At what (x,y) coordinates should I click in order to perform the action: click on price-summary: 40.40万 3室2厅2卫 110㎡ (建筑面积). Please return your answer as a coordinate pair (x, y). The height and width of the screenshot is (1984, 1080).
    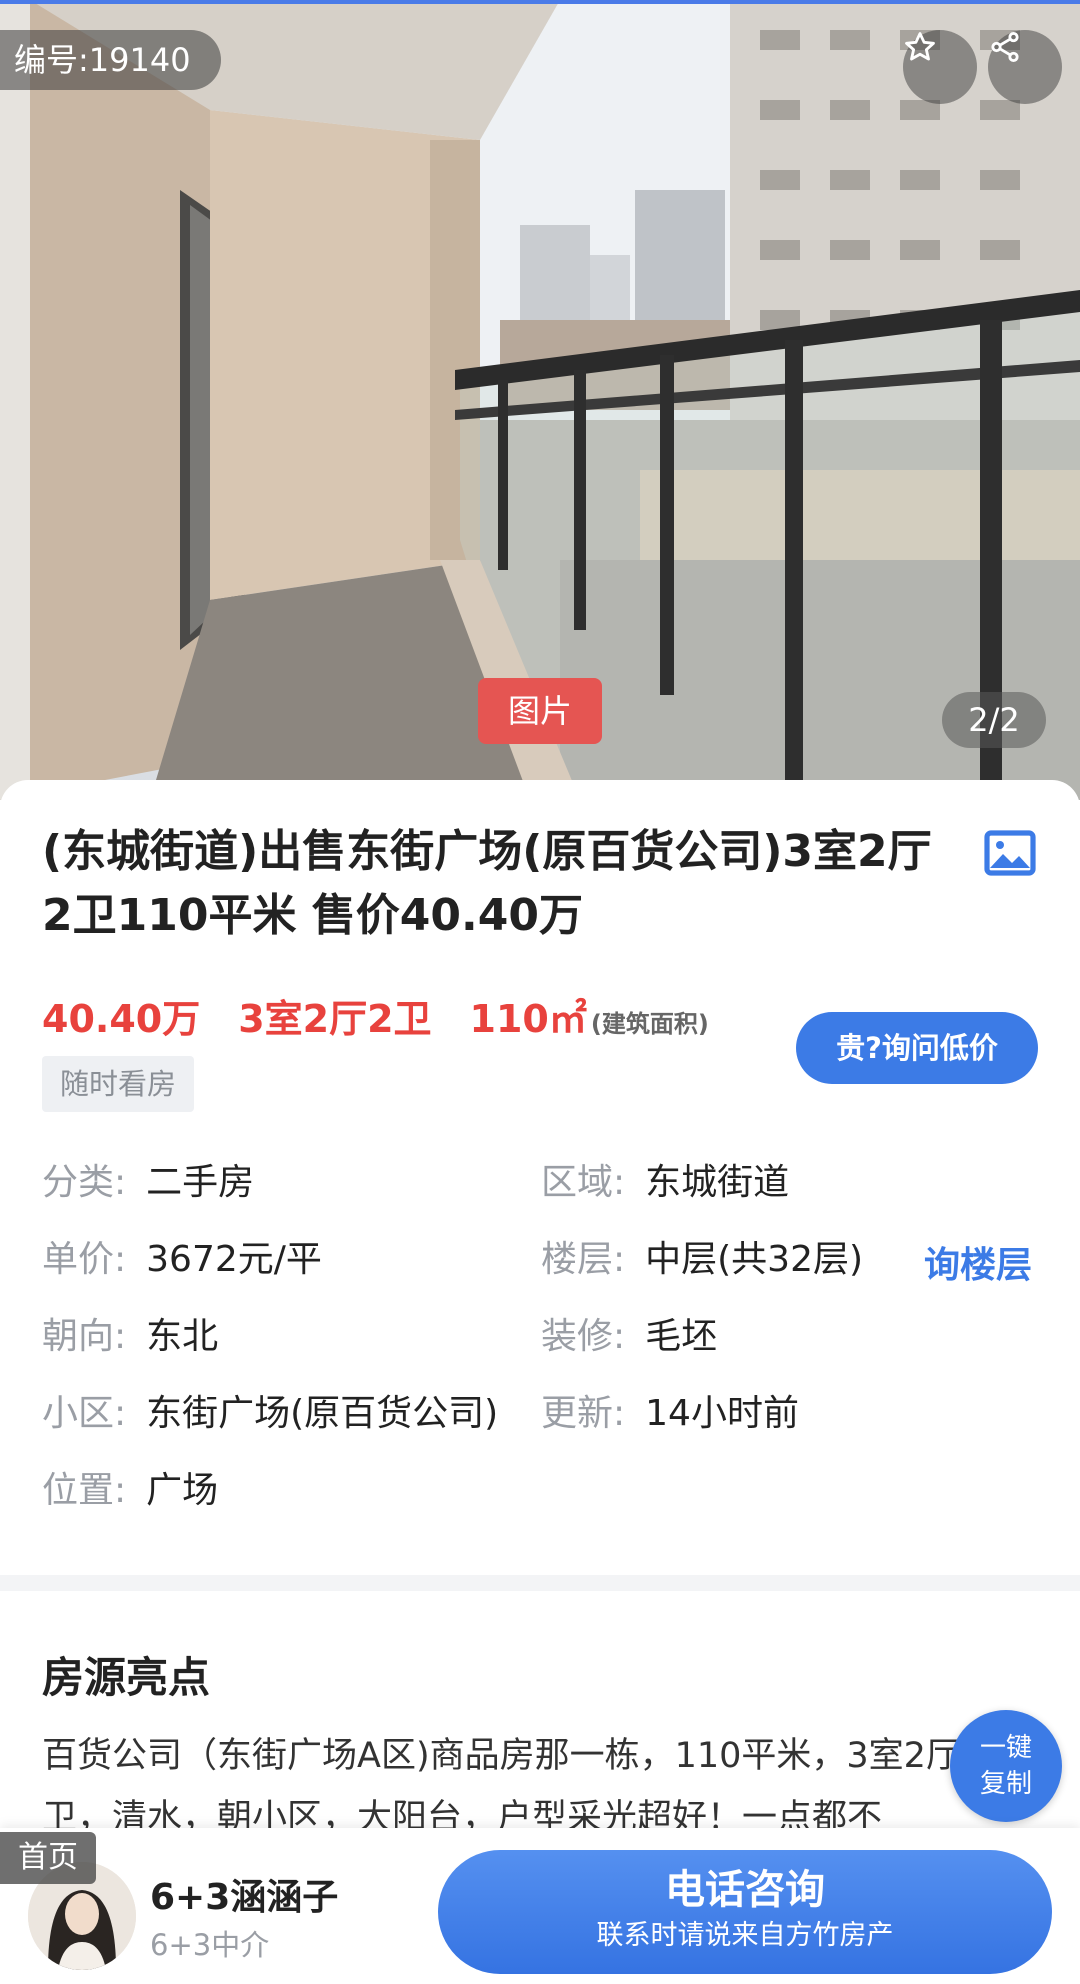
    Looking at the image, I should click on (394, 1014).